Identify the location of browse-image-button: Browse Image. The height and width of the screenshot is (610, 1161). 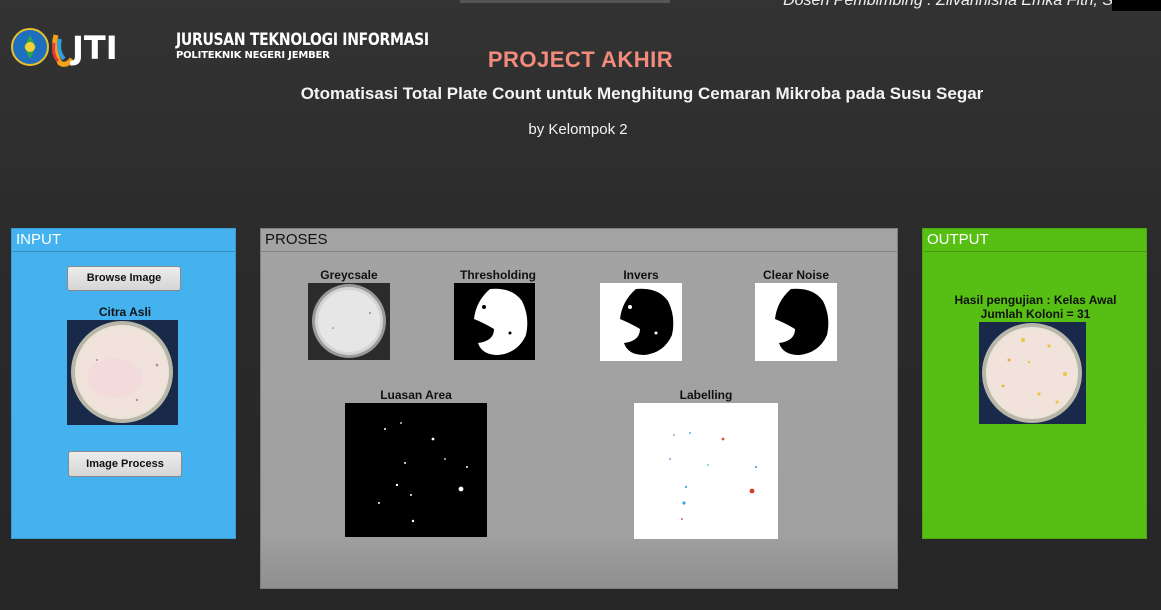
(124, 278).